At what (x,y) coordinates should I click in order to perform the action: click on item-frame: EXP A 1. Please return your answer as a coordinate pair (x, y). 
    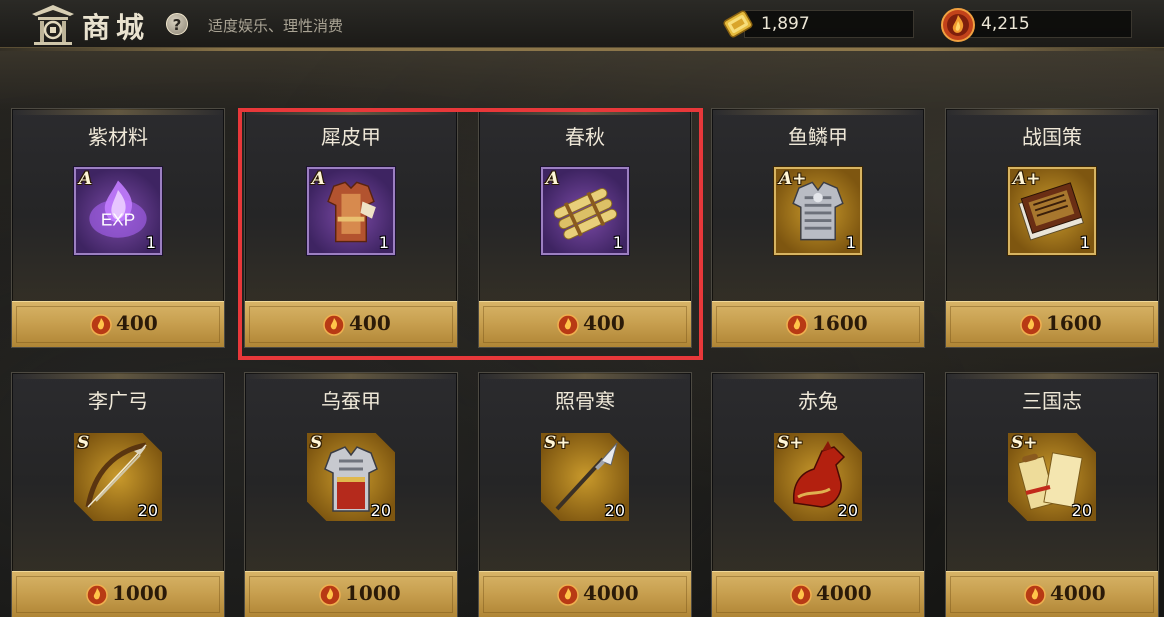
    Looking at the image, I should click on (118, 211).